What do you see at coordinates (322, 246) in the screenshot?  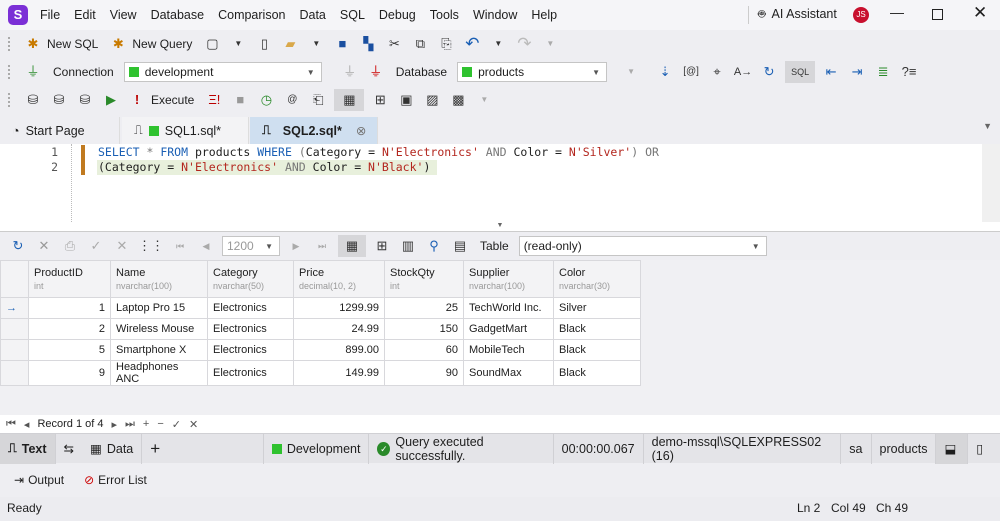 I see `last-page-icon: ⏭` at bounding box center [322, 246].